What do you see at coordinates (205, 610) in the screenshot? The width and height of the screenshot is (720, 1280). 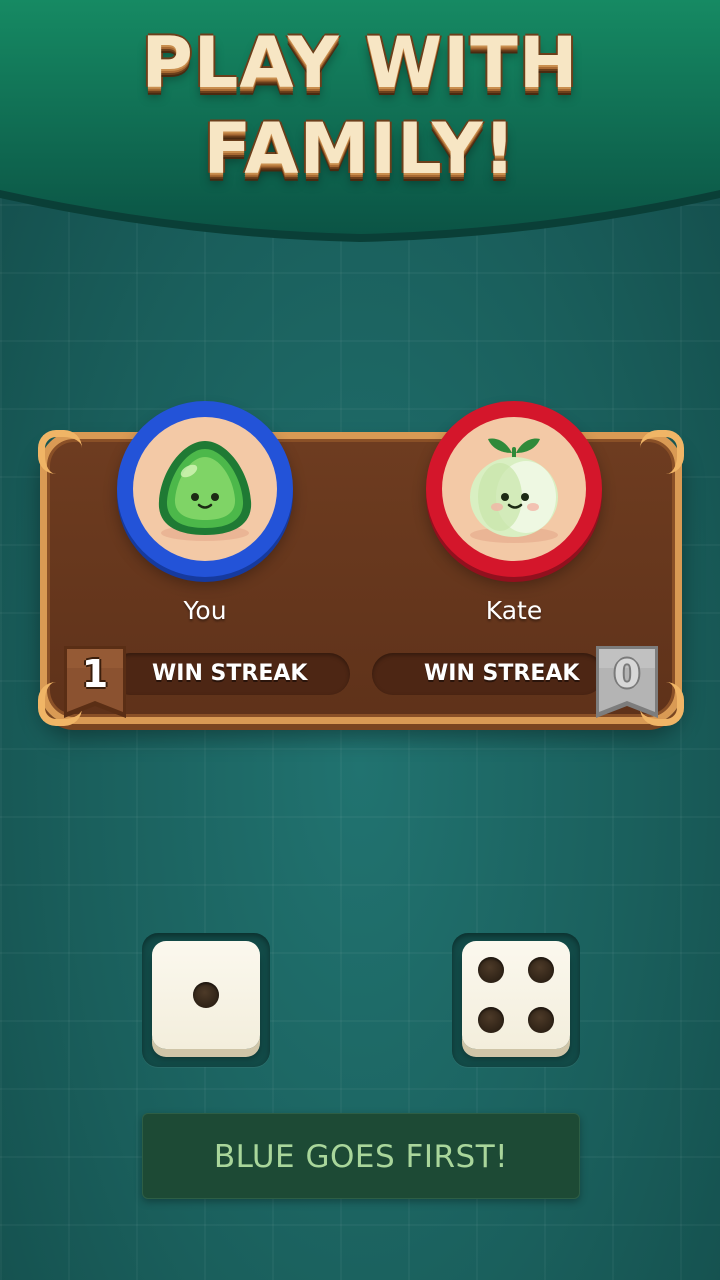 I see `player-you-name: You` at bounding box center [205, 610].